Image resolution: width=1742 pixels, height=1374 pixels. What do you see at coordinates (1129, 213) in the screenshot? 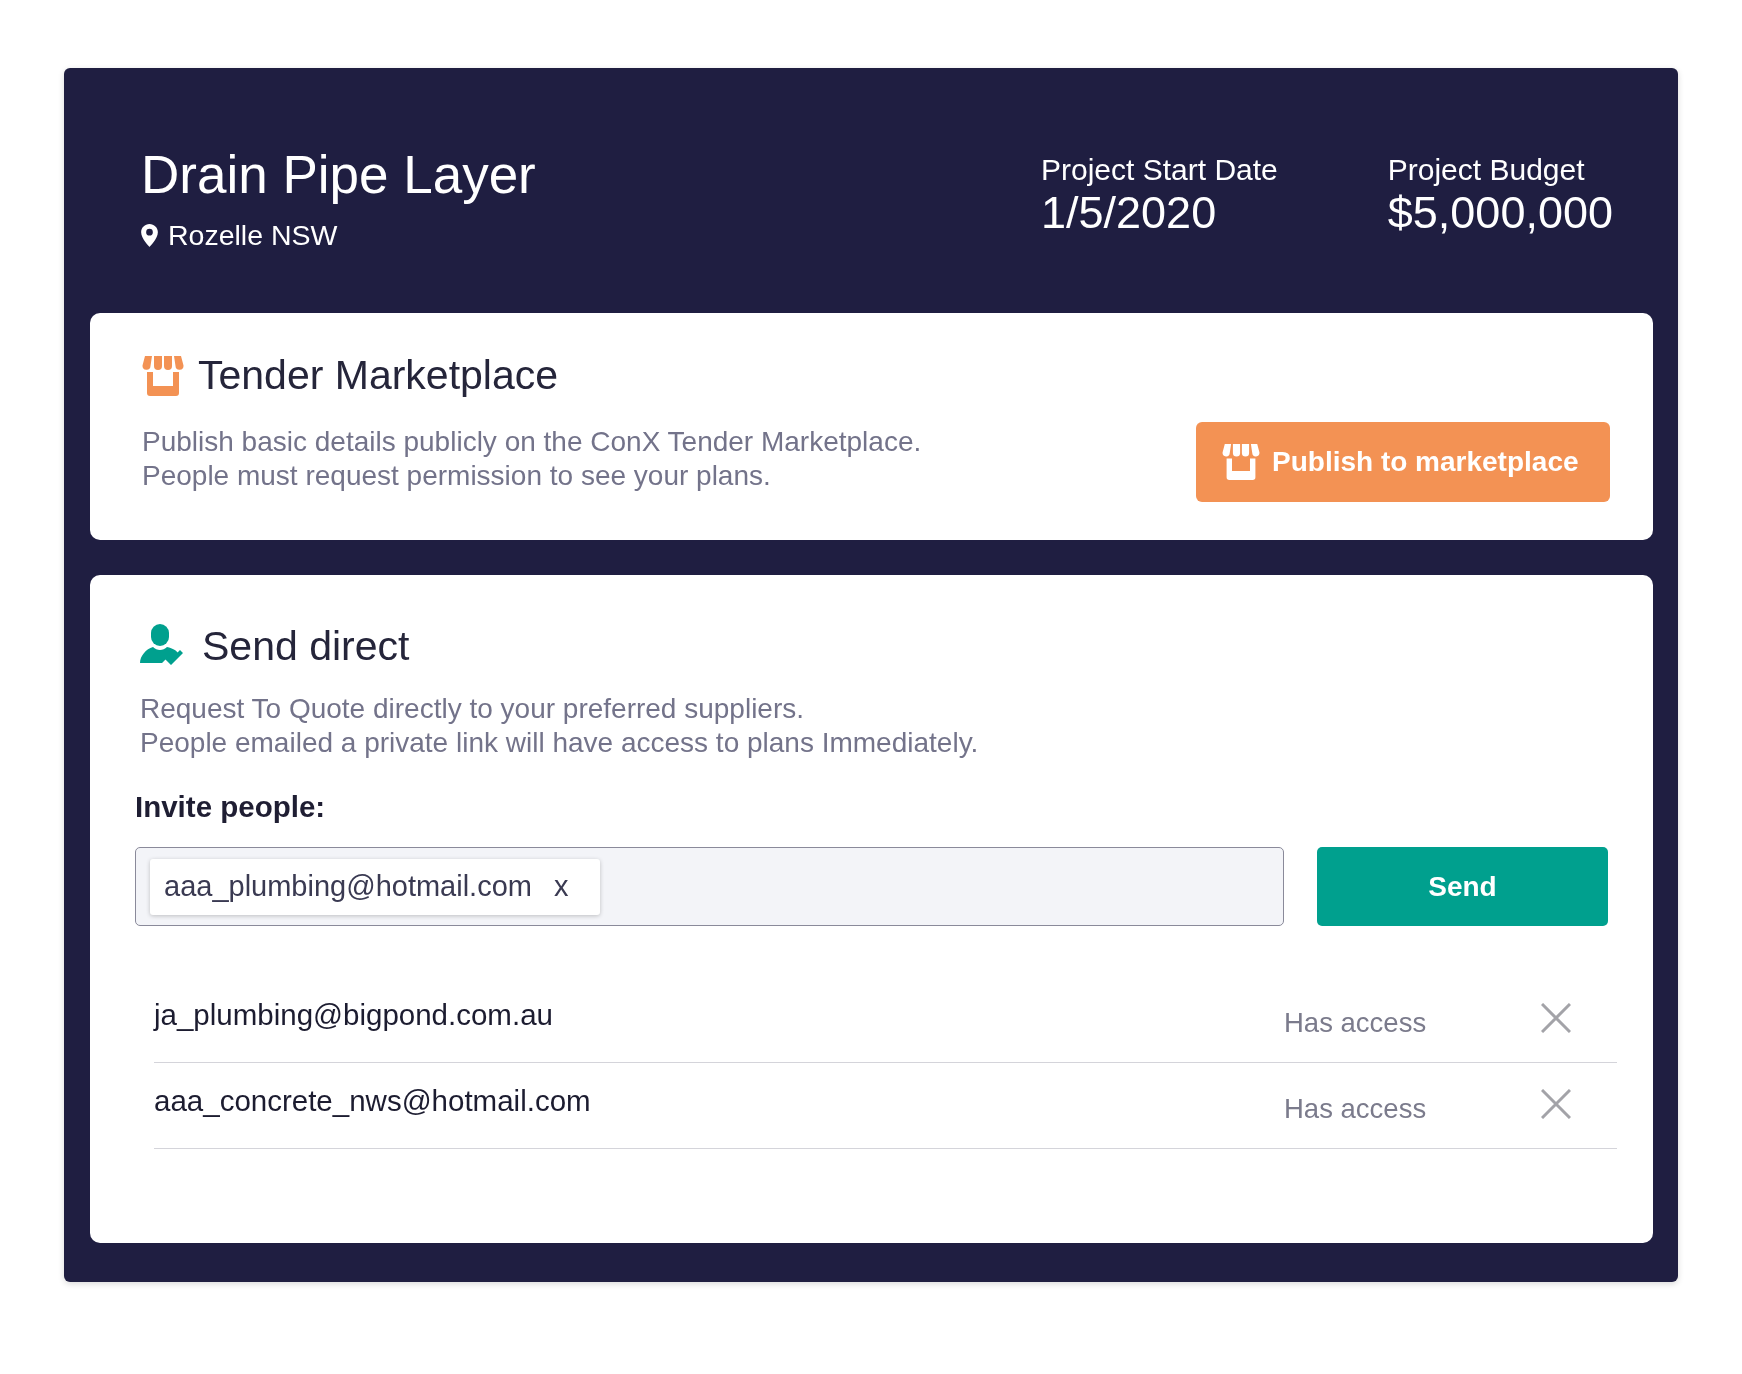
I see `stat-value: 1/5/2020` at bounding box center [1129, 213].